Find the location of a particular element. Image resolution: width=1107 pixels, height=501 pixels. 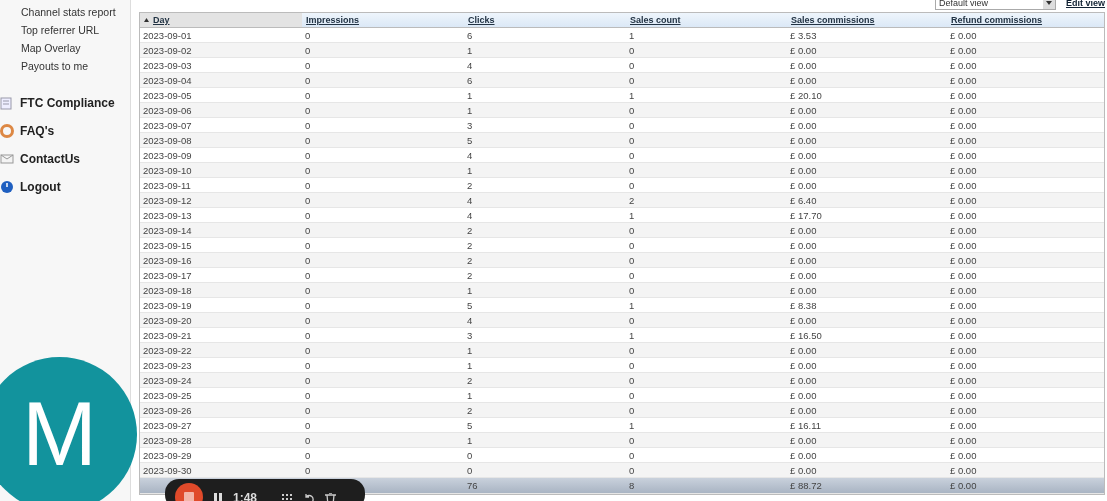

table-cell-text: 3 is located at coordinates (470, 125).